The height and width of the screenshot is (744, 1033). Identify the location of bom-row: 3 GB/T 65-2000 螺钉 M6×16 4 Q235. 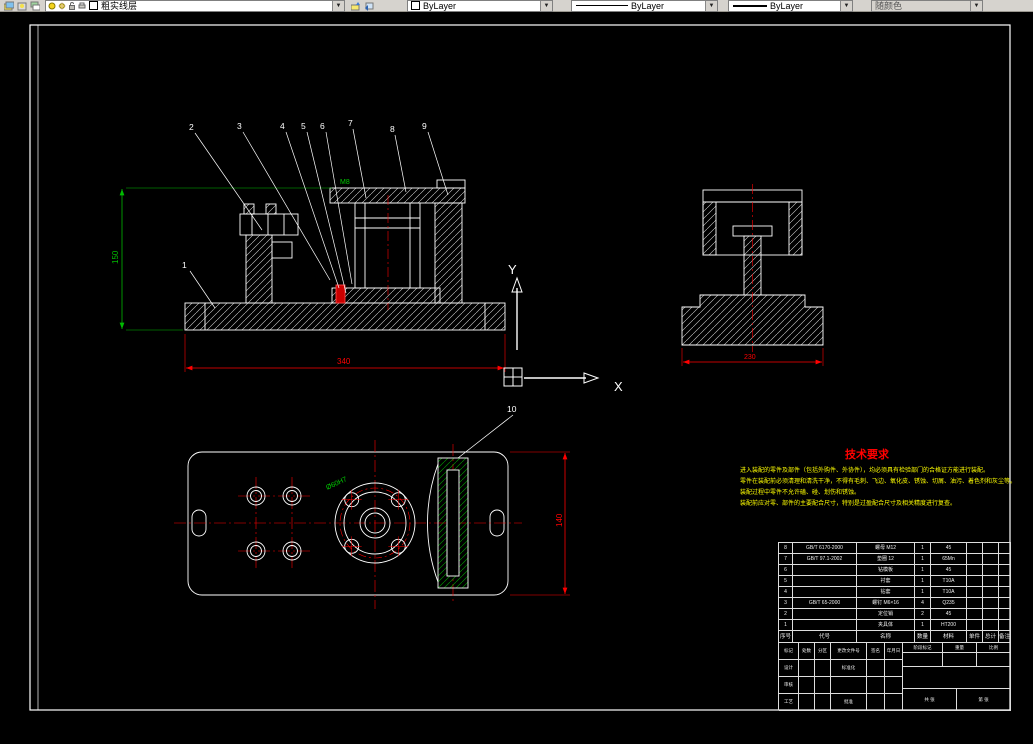
(895, 603).